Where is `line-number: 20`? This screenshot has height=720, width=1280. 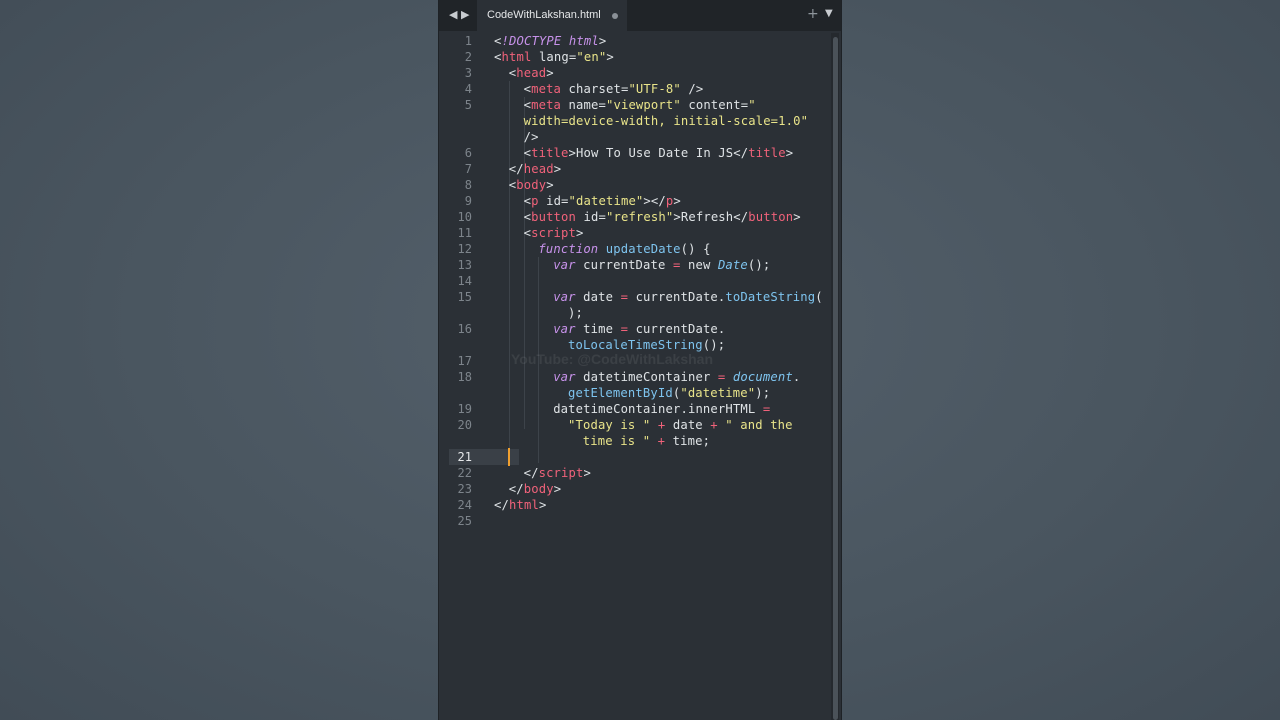 line-number: 20 is located at coordinates (464, 425).